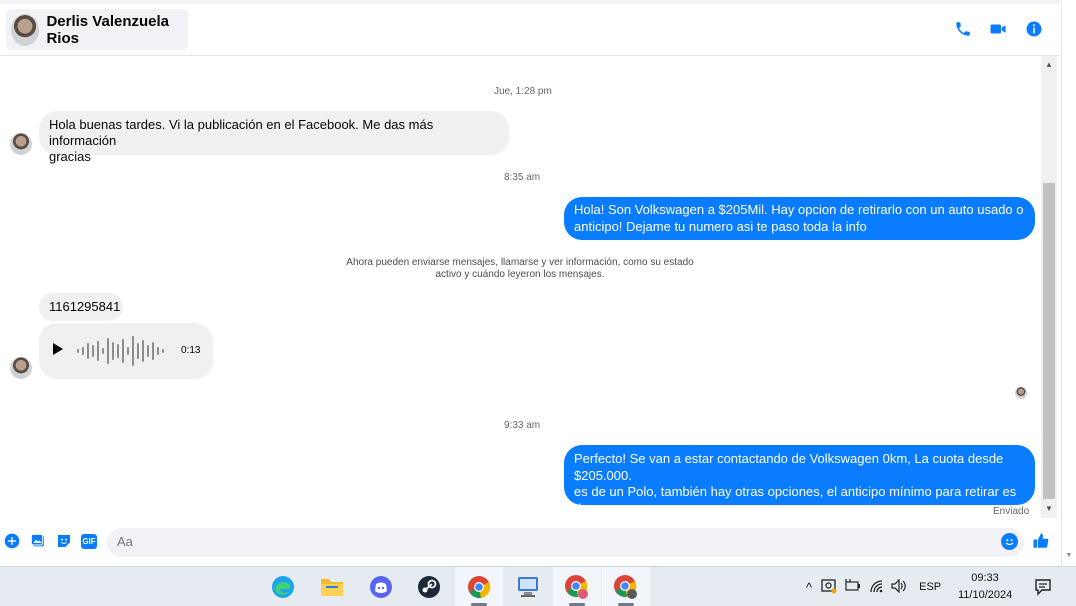 This screenshot has width=1076, height=606. What do you see at coordinates (1069, 555) in the screenshot?
I see `page-scroll-down-icon: ▼` at bounding box center [1069, 555].